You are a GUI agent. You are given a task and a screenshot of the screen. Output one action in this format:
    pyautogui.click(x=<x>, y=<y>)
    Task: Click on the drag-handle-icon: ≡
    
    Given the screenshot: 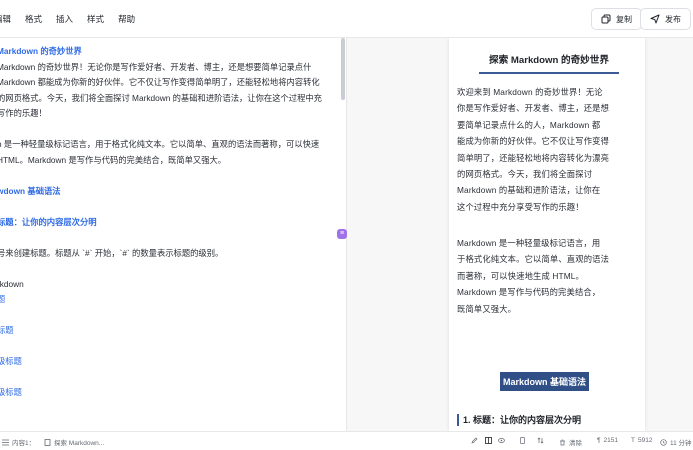 What is the action you would take?
    pyautogui.click(x=342, y=234)
    